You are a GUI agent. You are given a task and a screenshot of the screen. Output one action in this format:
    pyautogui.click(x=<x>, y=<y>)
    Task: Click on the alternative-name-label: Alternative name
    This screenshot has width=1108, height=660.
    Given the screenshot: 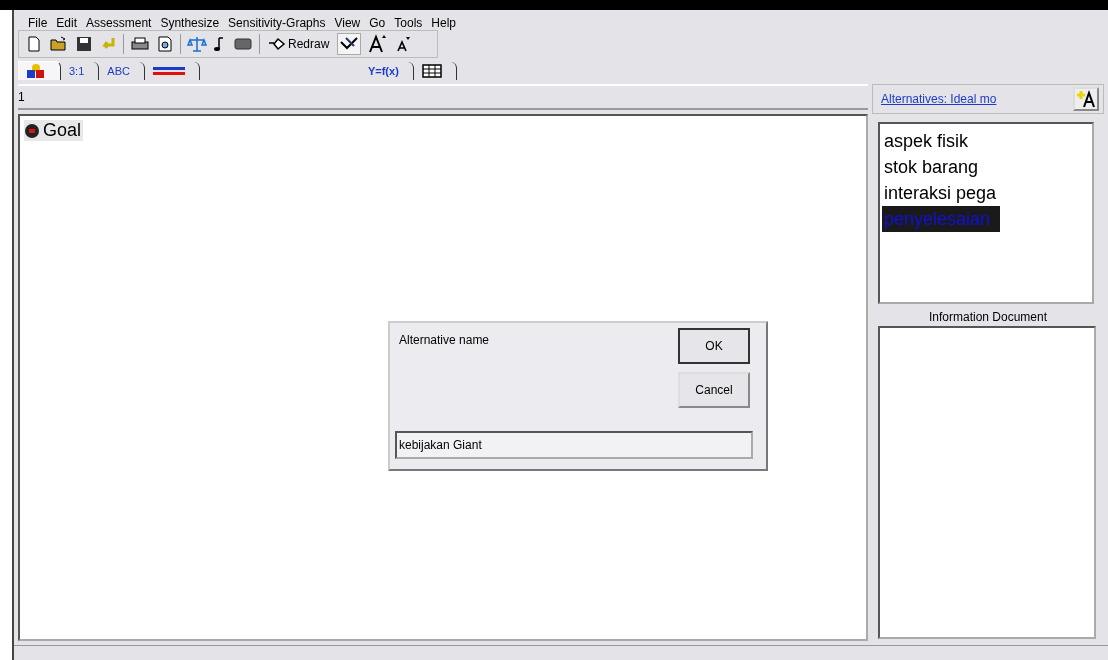 What is the action you would take?
    pyautogui.click(x=444, y=340)
    